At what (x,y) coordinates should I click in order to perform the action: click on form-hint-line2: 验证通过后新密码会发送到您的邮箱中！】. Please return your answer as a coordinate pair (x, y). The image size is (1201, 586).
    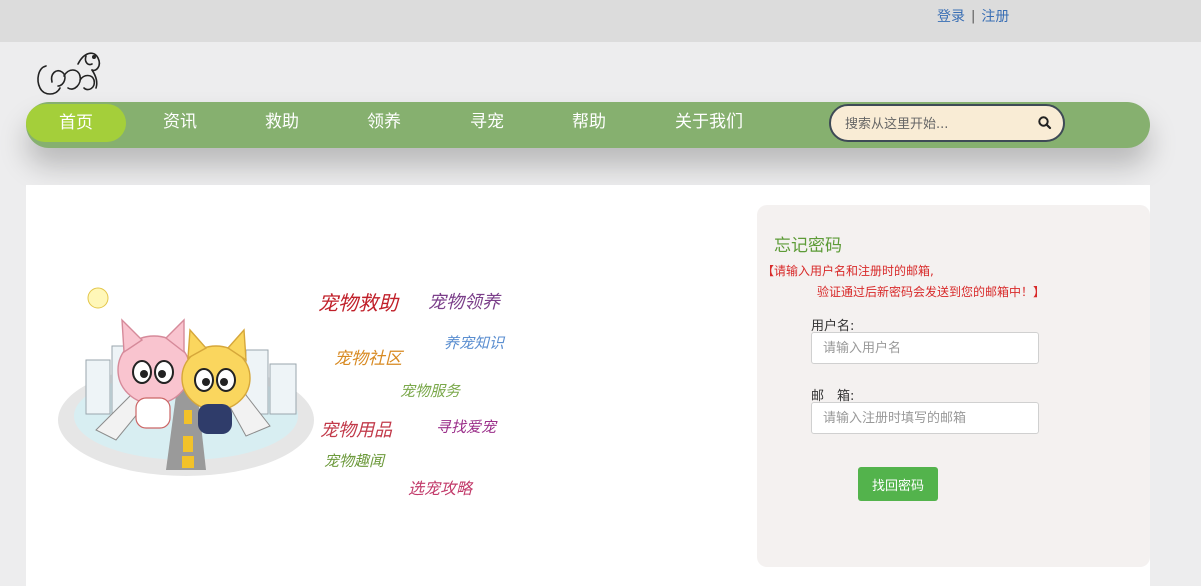
    Looking at the image, I should click on (931, 292).